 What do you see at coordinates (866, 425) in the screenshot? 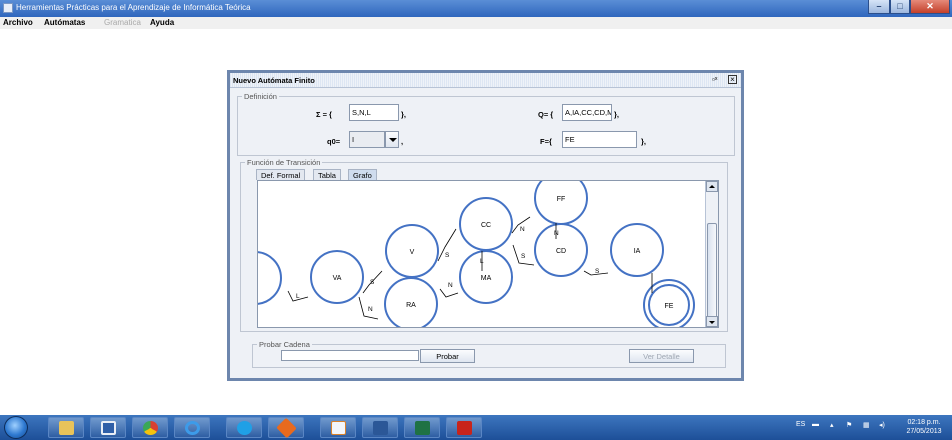
I see `network-icon: ▦` at bounding box center [866, 425].